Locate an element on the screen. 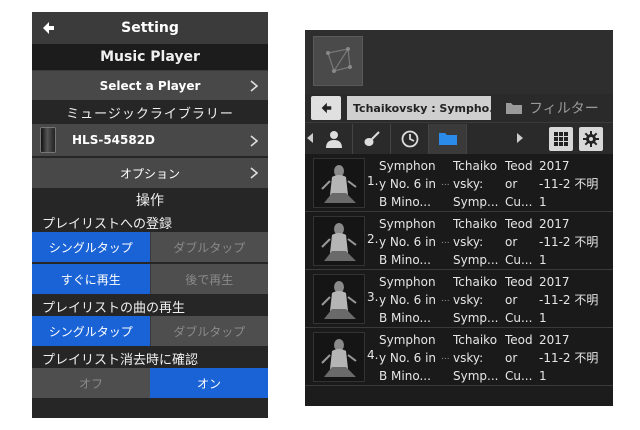 This screenshot has height=430, width=640. page-title: Setting is located at coordinates (150, 28).